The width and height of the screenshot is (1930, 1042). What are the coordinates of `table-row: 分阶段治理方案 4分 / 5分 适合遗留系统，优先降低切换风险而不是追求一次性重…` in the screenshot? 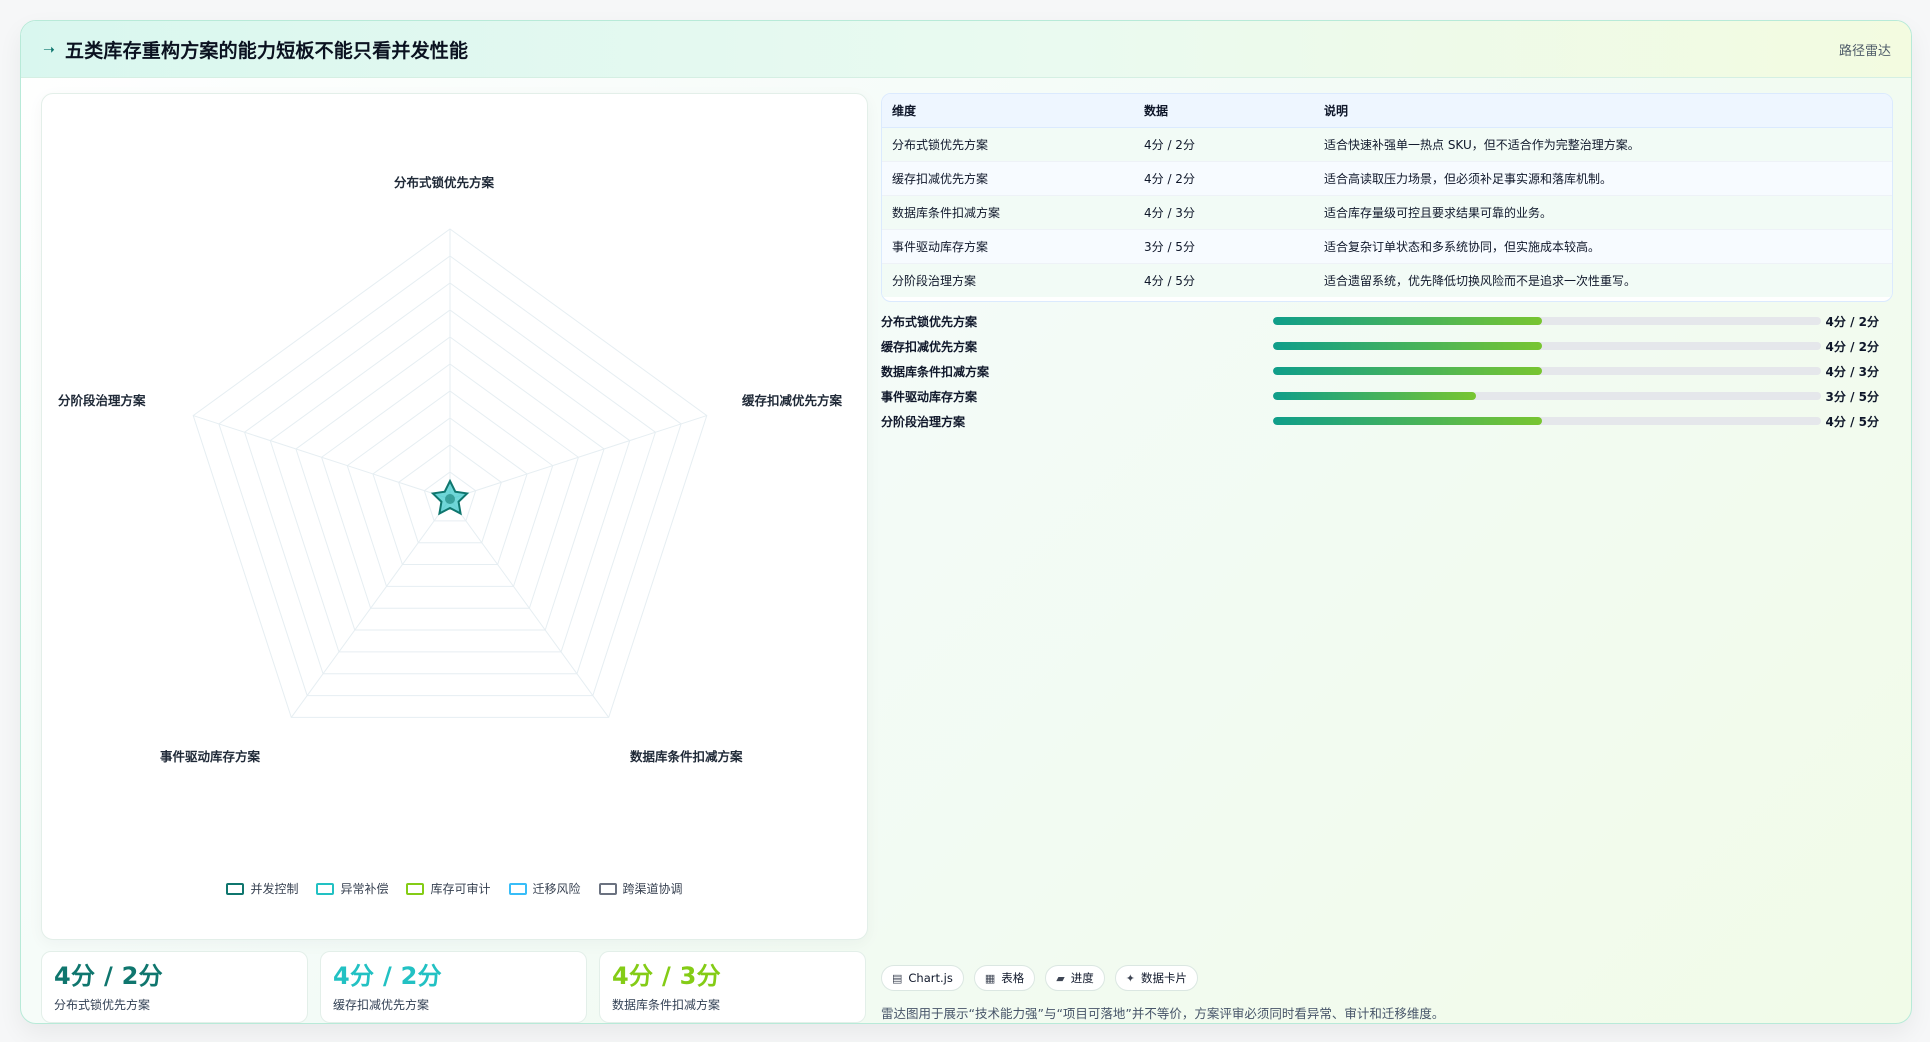 It's located at (1387, 280).